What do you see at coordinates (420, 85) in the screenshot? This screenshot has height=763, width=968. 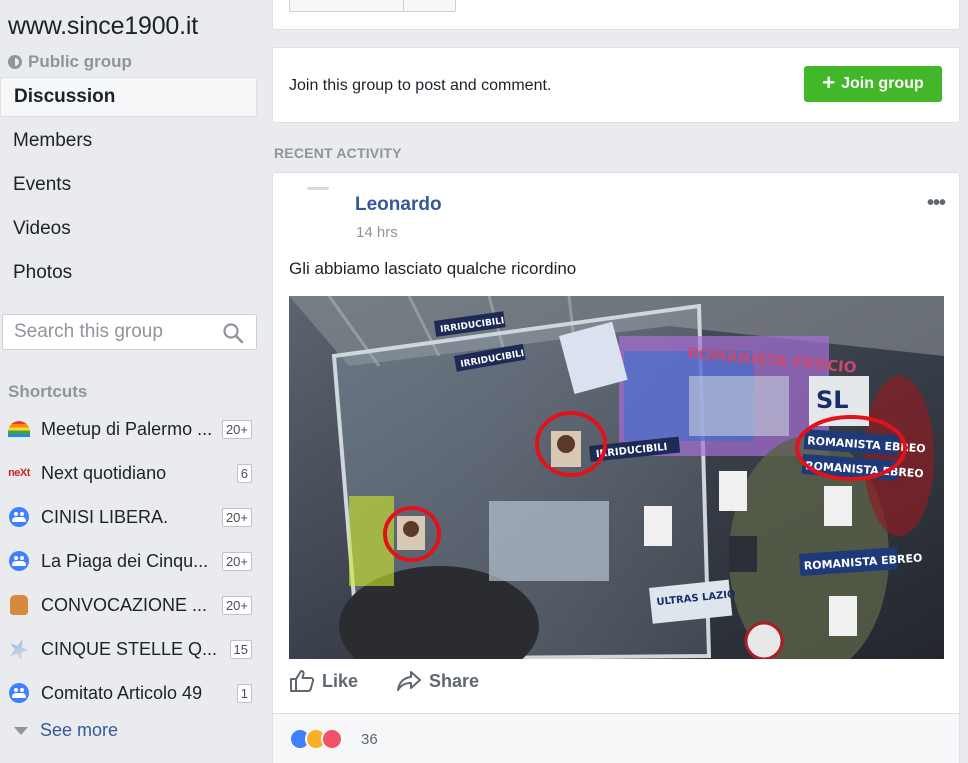 I see `join-prompt: Join this group to post and comment.` at bounding box center [420, 85].